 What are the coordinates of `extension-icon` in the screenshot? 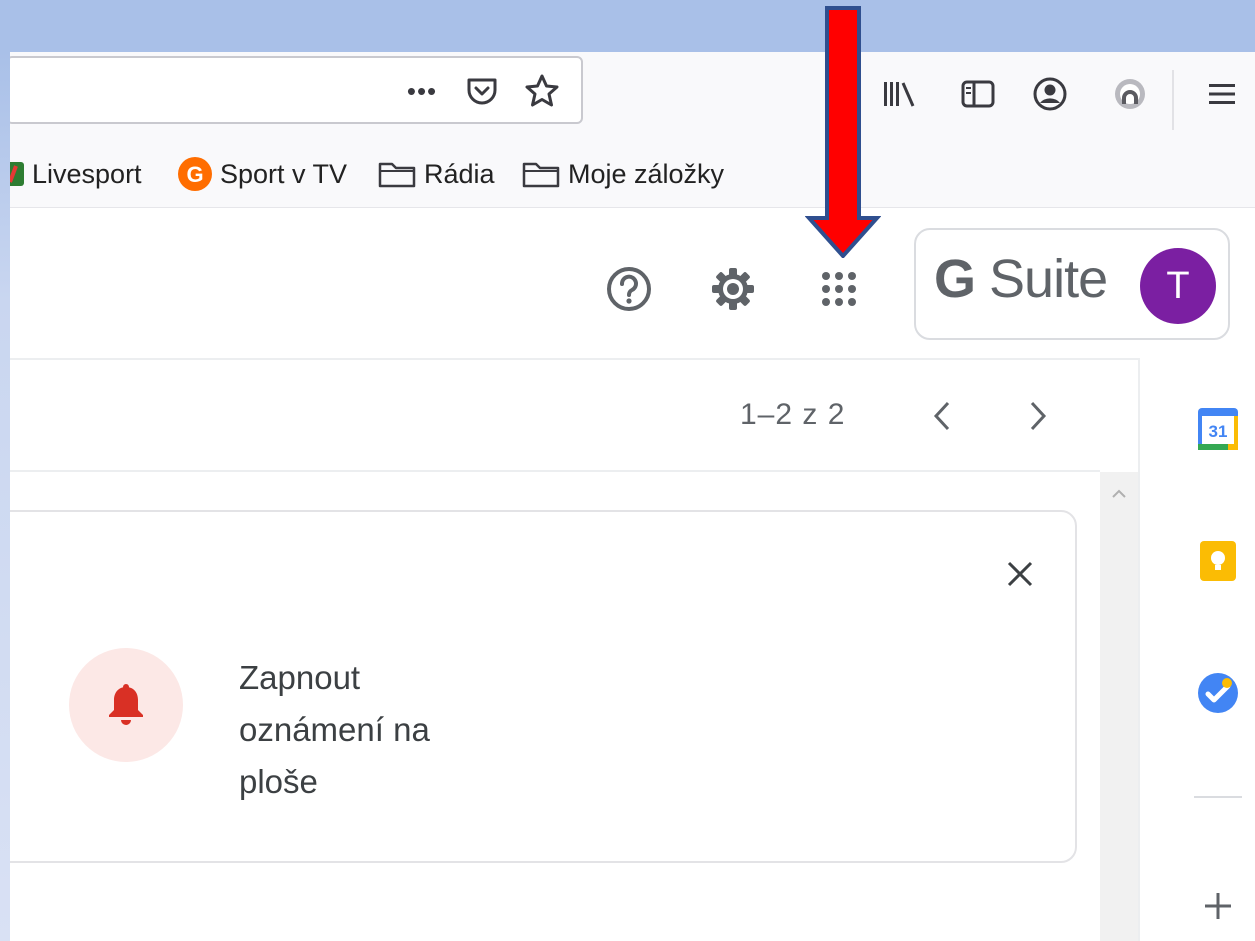 It's located at (1130, 94).